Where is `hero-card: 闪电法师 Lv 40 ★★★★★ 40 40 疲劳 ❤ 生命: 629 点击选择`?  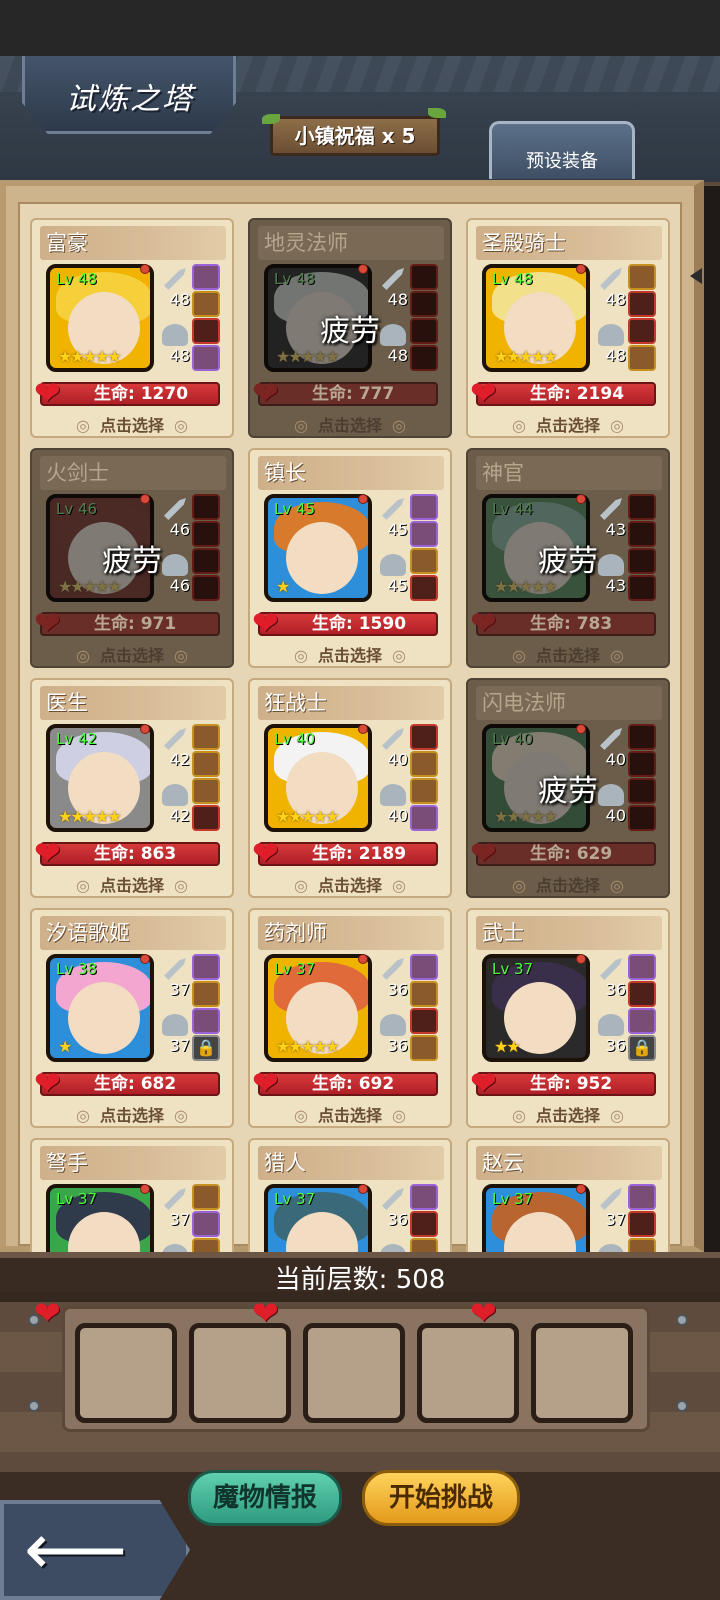
hero-card: 闪电法师 Lv 40 ★★★★★ 40 40 疲劳 ❤ 生命: 629 点击选择 is located at coordinates (568, 788).